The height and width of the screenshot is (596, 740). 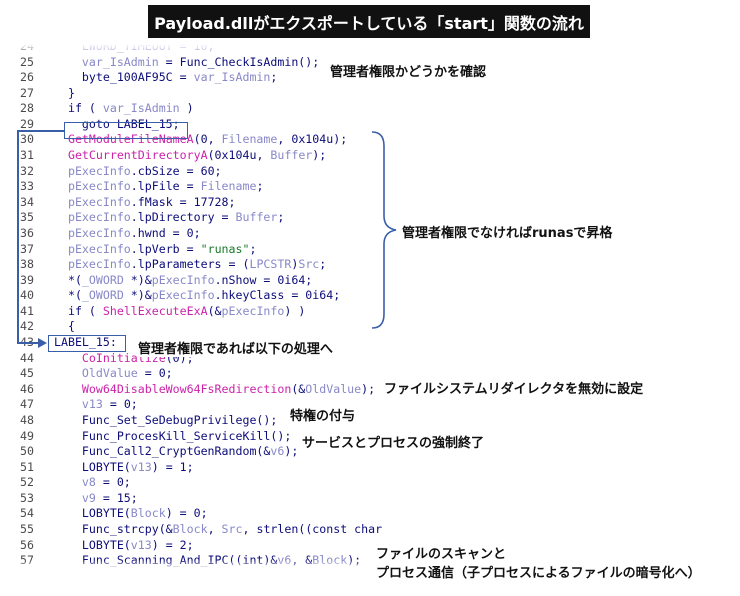 What do you see at coordinates (27, 419) in the screenshot?
I see `line-number: 48` at bounding box center [27, 419].